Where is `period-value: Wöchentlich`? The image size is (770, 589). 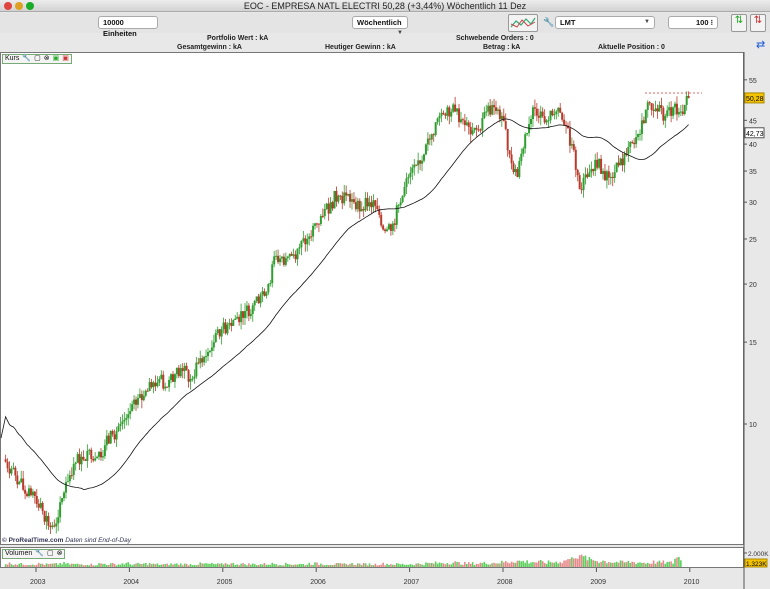 period-value: Wöchentlich is located at coordinates (379, 22).